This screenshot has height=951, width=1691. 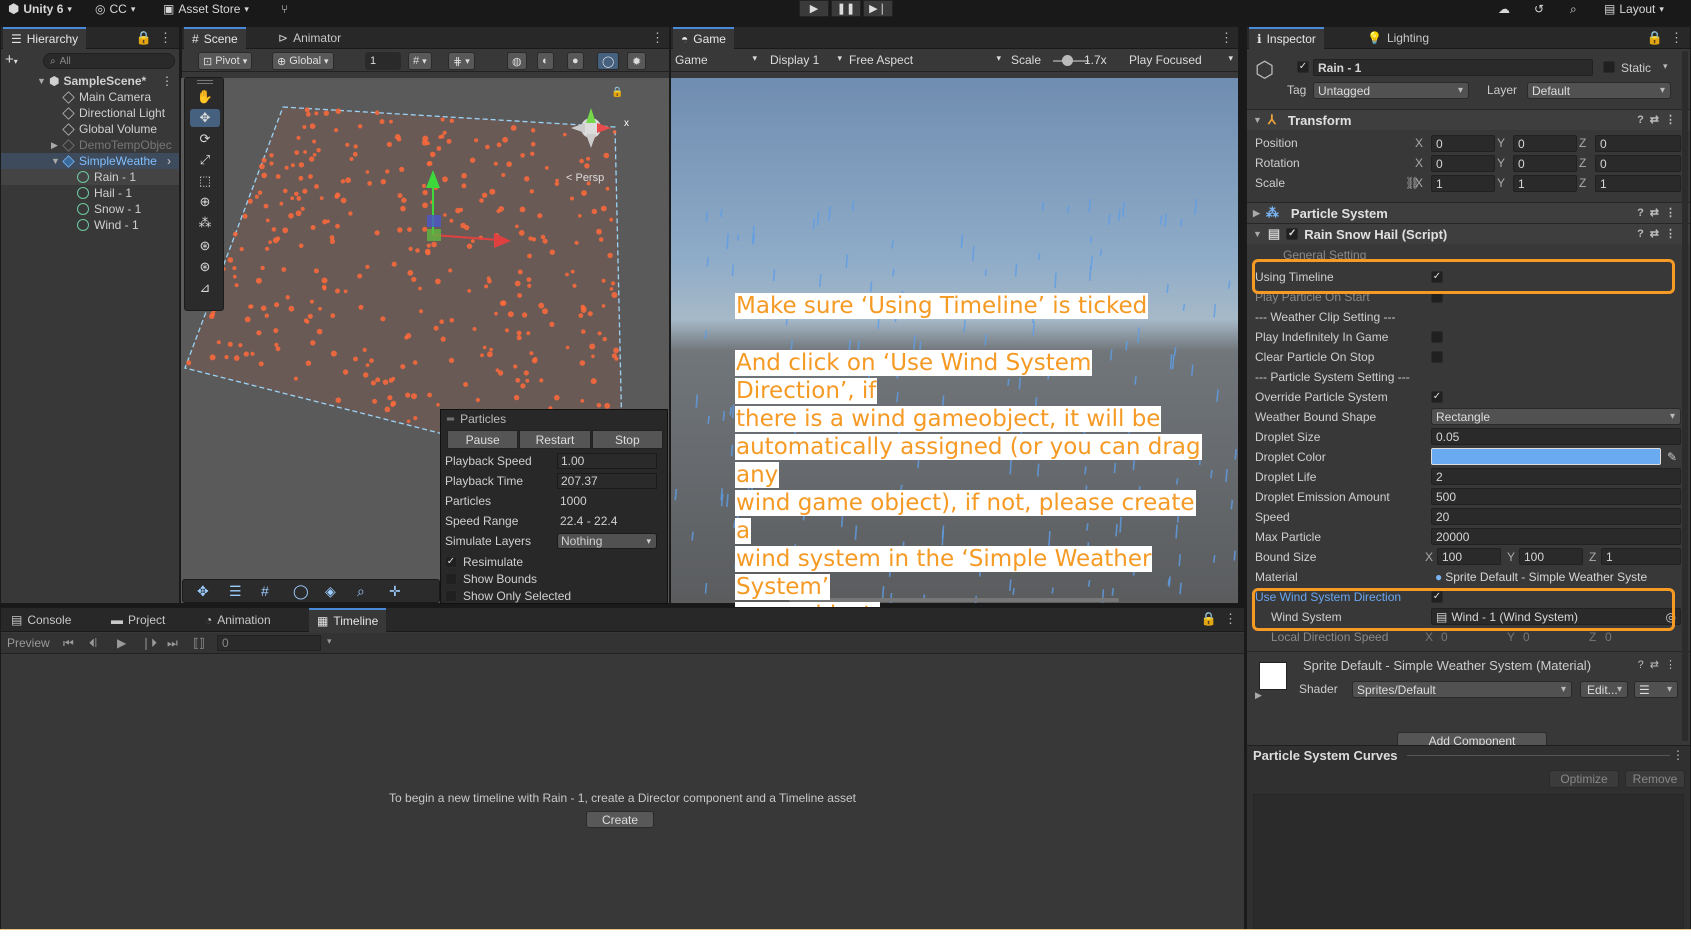 What do you see at coordinates (1468, 233) in the screenshot?
I see `script-header: ▼ ▤ ✓ Rain Snow Hail (Script) ?⇄⋮` at bounding box center [1468, 233].